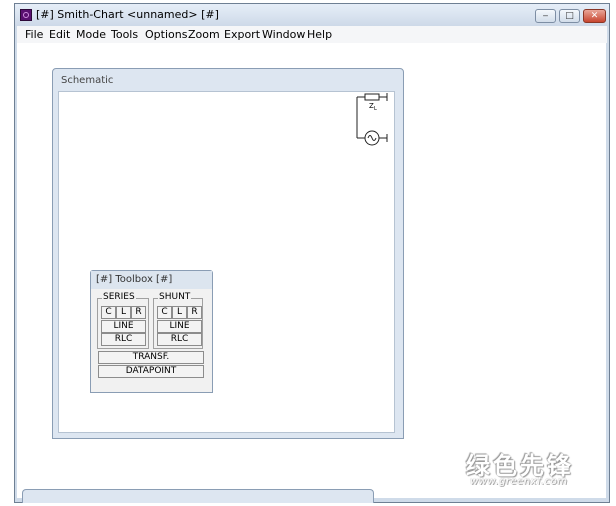  I want to click on series-group: SERIES C L R LINE RLC, so click(123, 320).